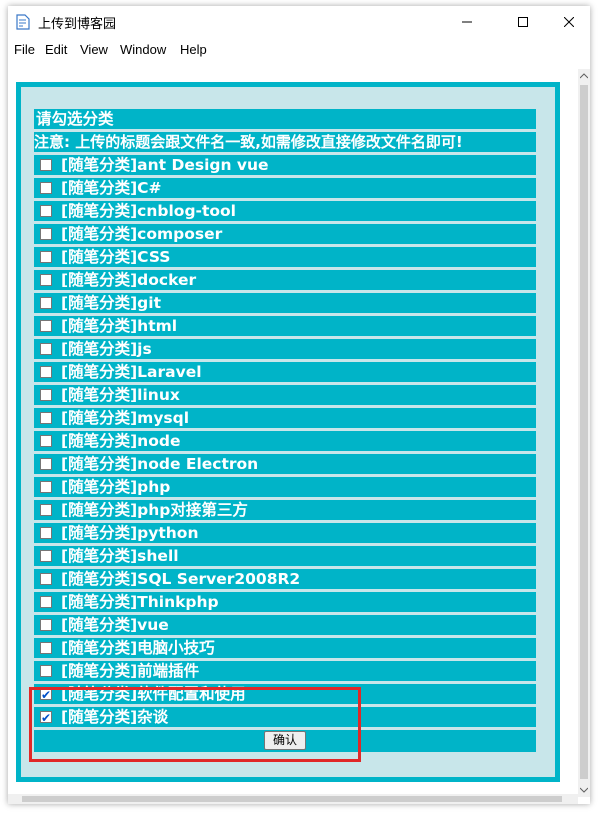 The width and height of the screenshot is (598, 813). I want to click on category-row: [随笔分类]node Electron, so click(285, 464).